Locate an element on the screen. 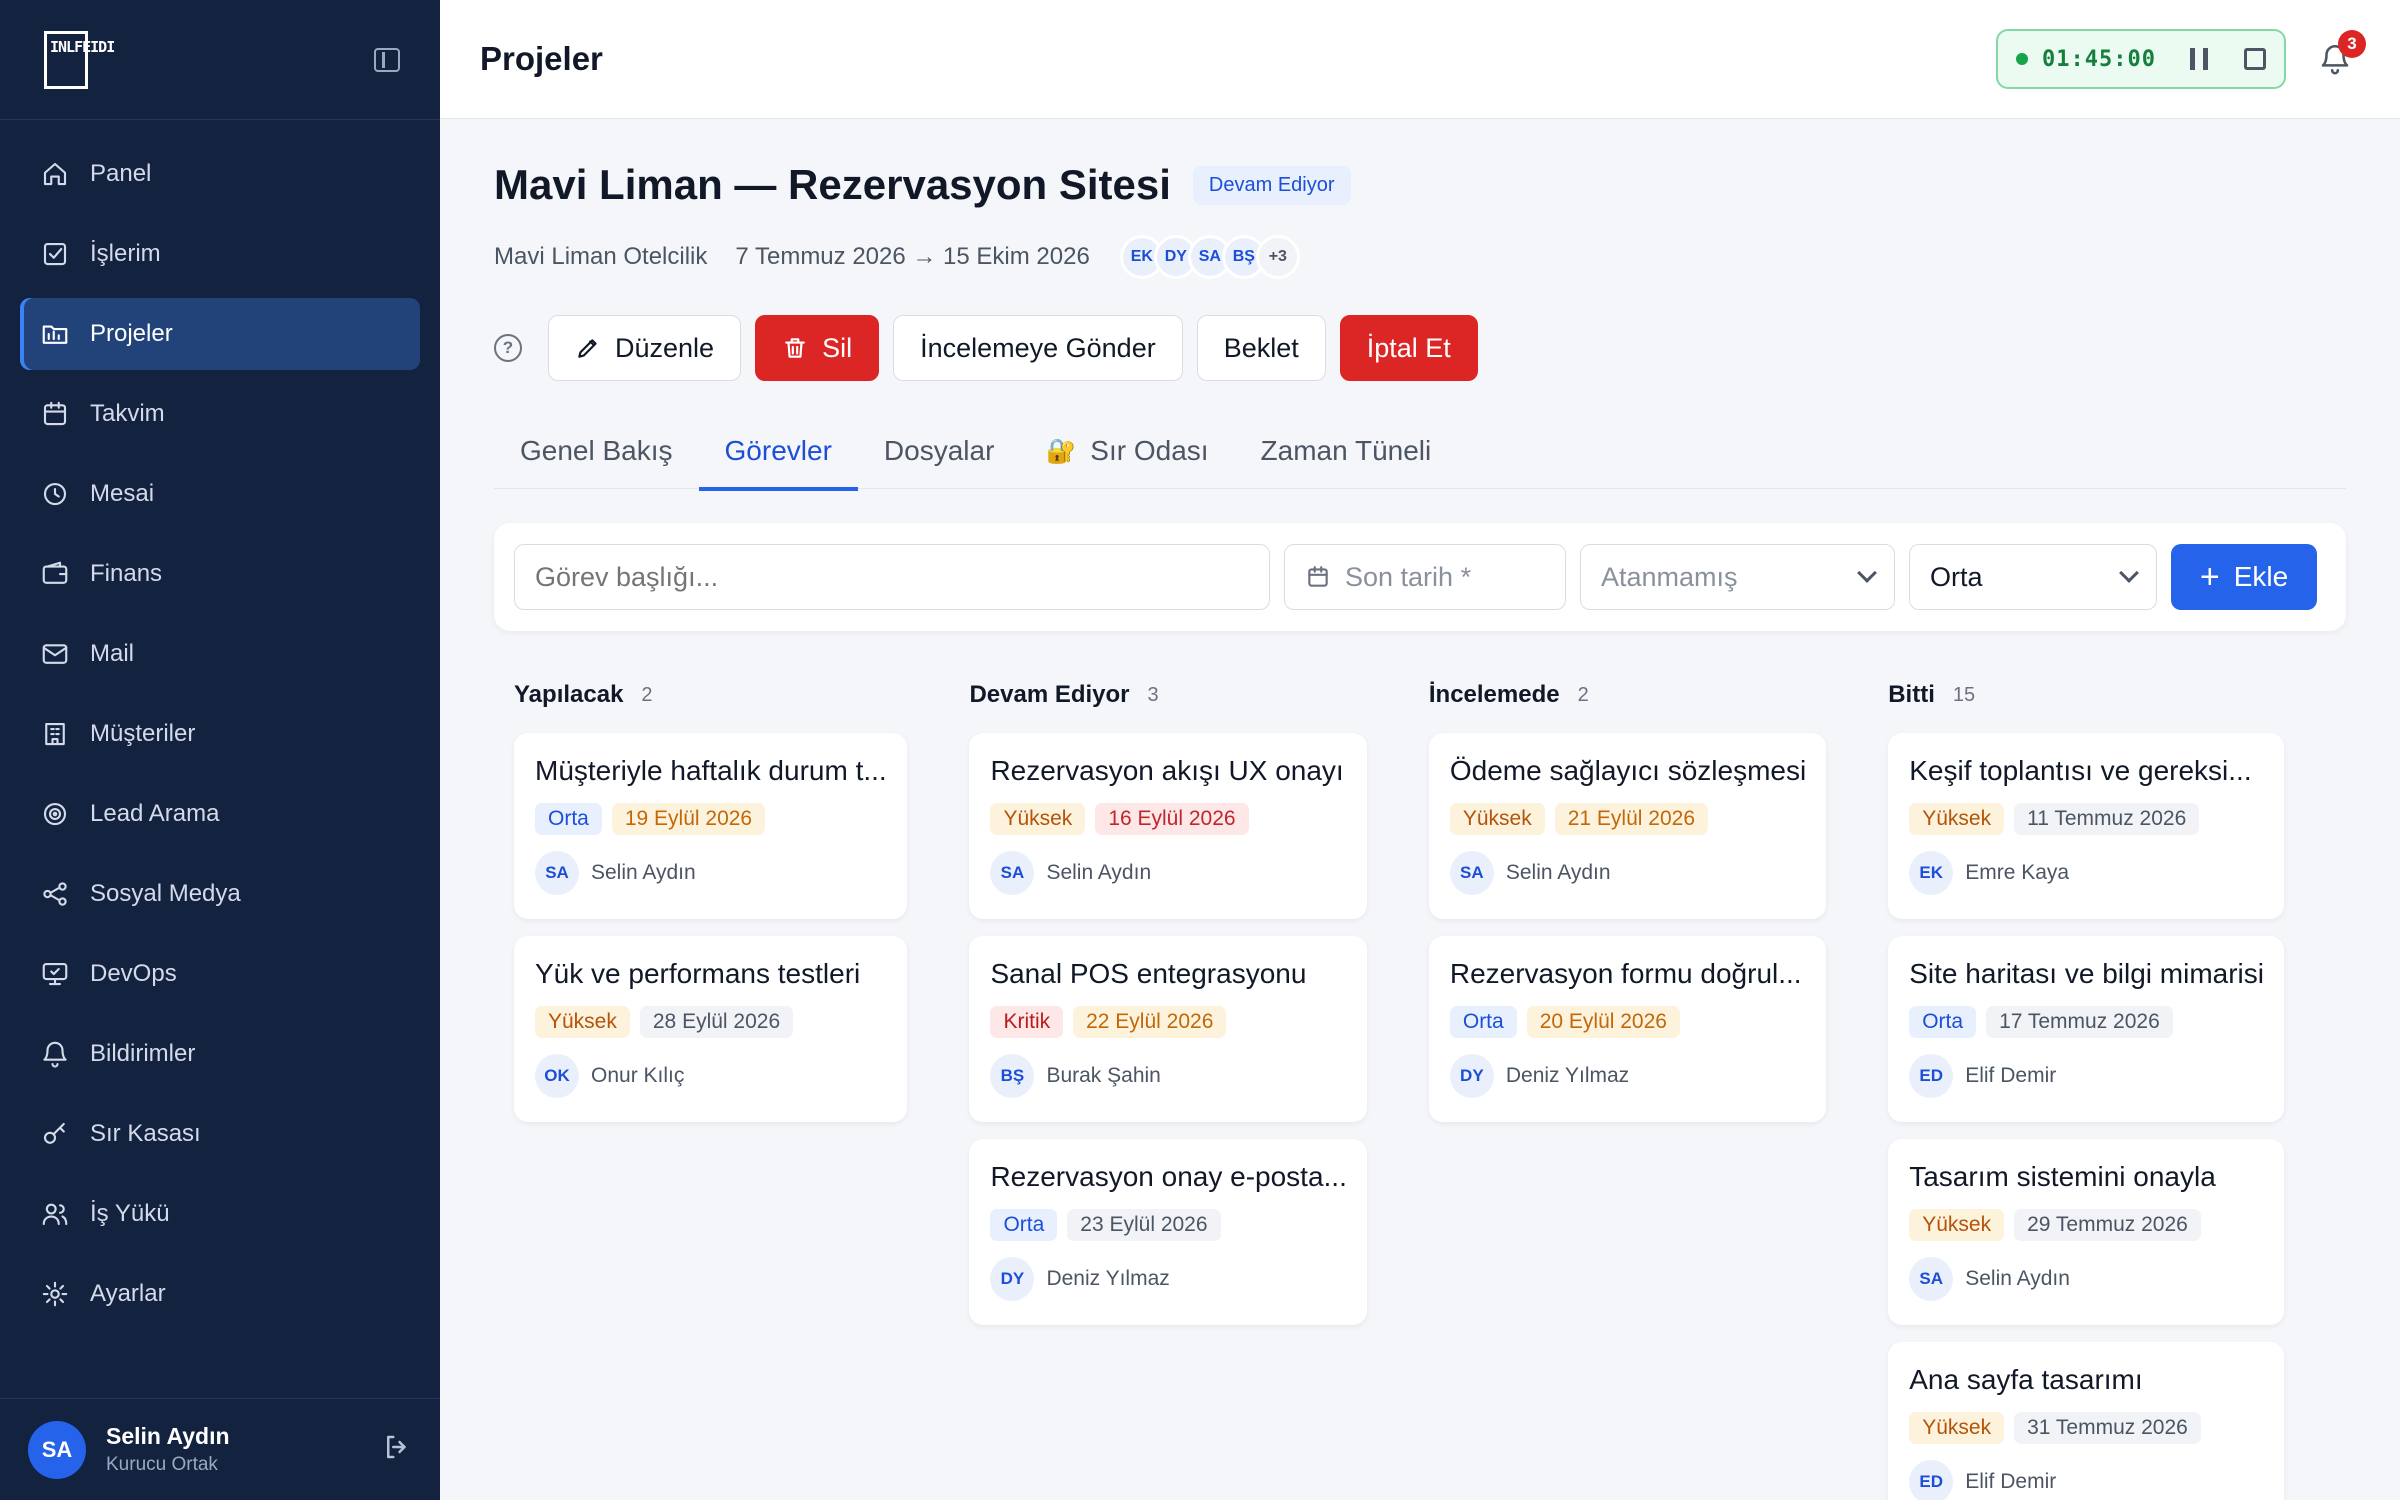  sidebar-item-key: Sır Kasası is located at coordinates (220, 1134).